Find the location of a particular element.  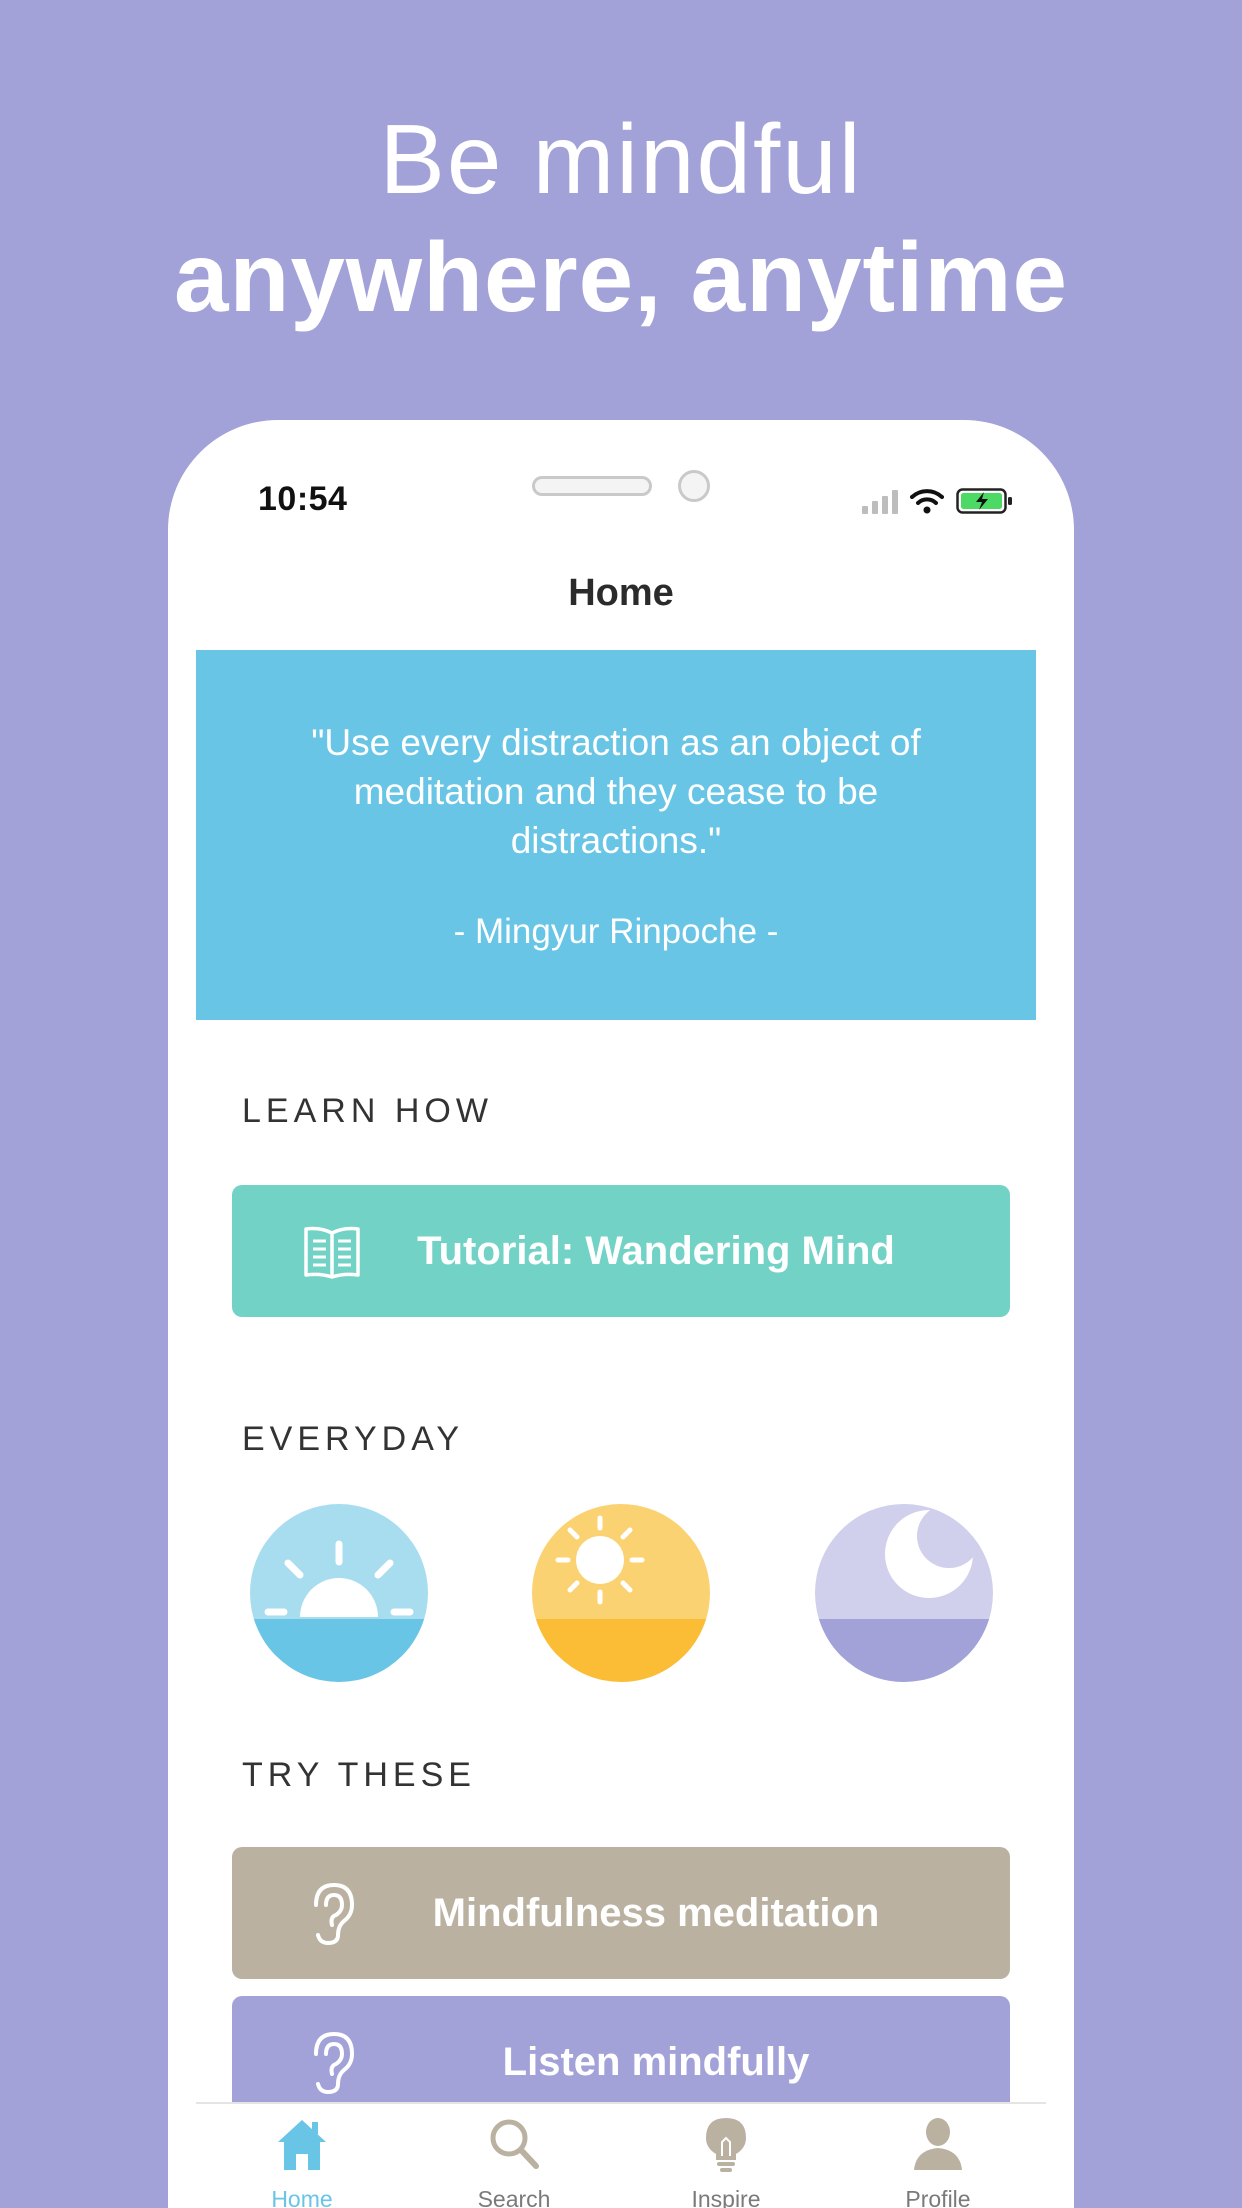

tutorial-button: Tutorial: Wandering Mind is located at coordinates (621, 1251).